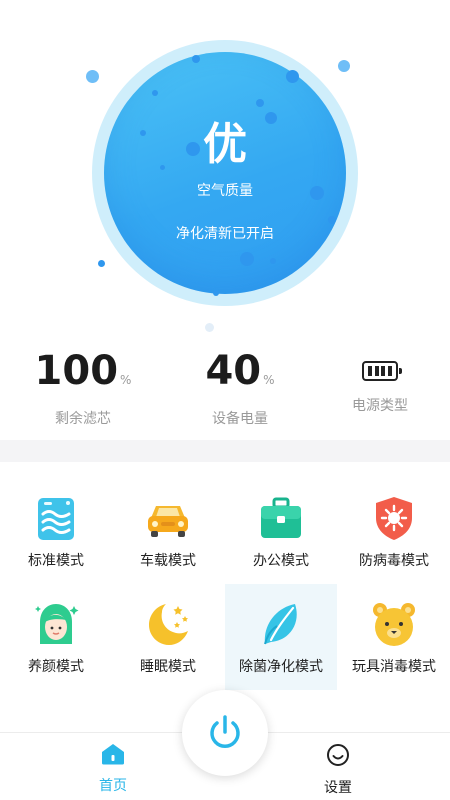 The image size is (450, 800). Describe the element at coordinates (83, 419) in the screenshot. I see `filter-label: 剩余滤芯` at that location.